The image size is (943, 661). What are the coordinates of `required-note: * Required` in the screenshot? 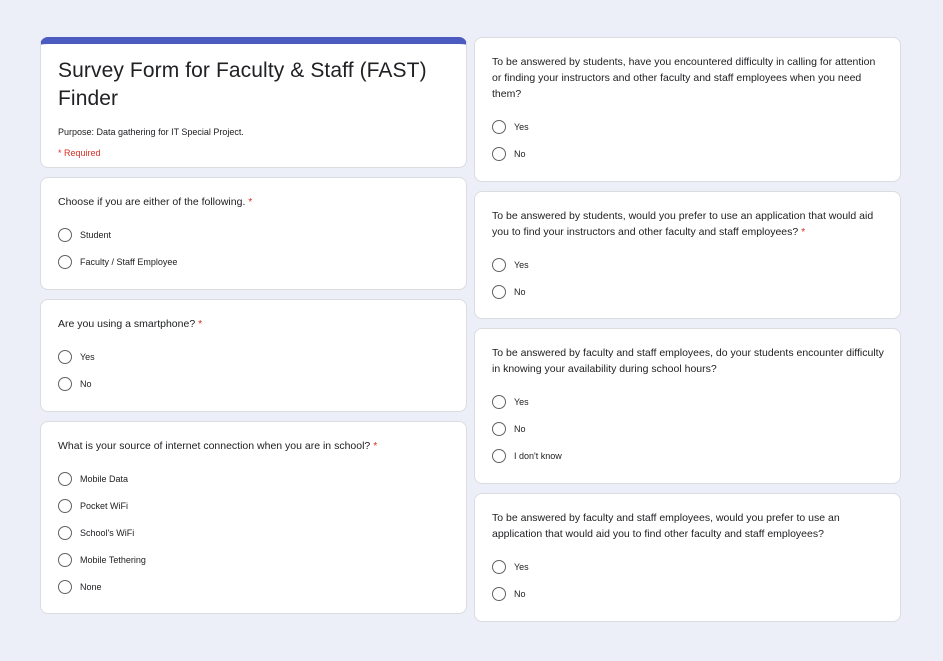 It's located at (79, 153).